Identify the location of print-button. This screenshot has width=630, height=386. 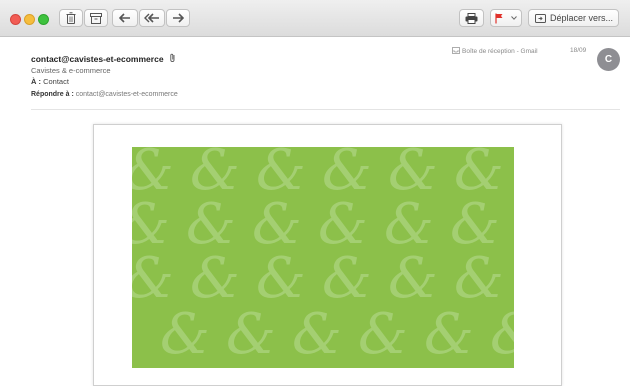
(471, 18).